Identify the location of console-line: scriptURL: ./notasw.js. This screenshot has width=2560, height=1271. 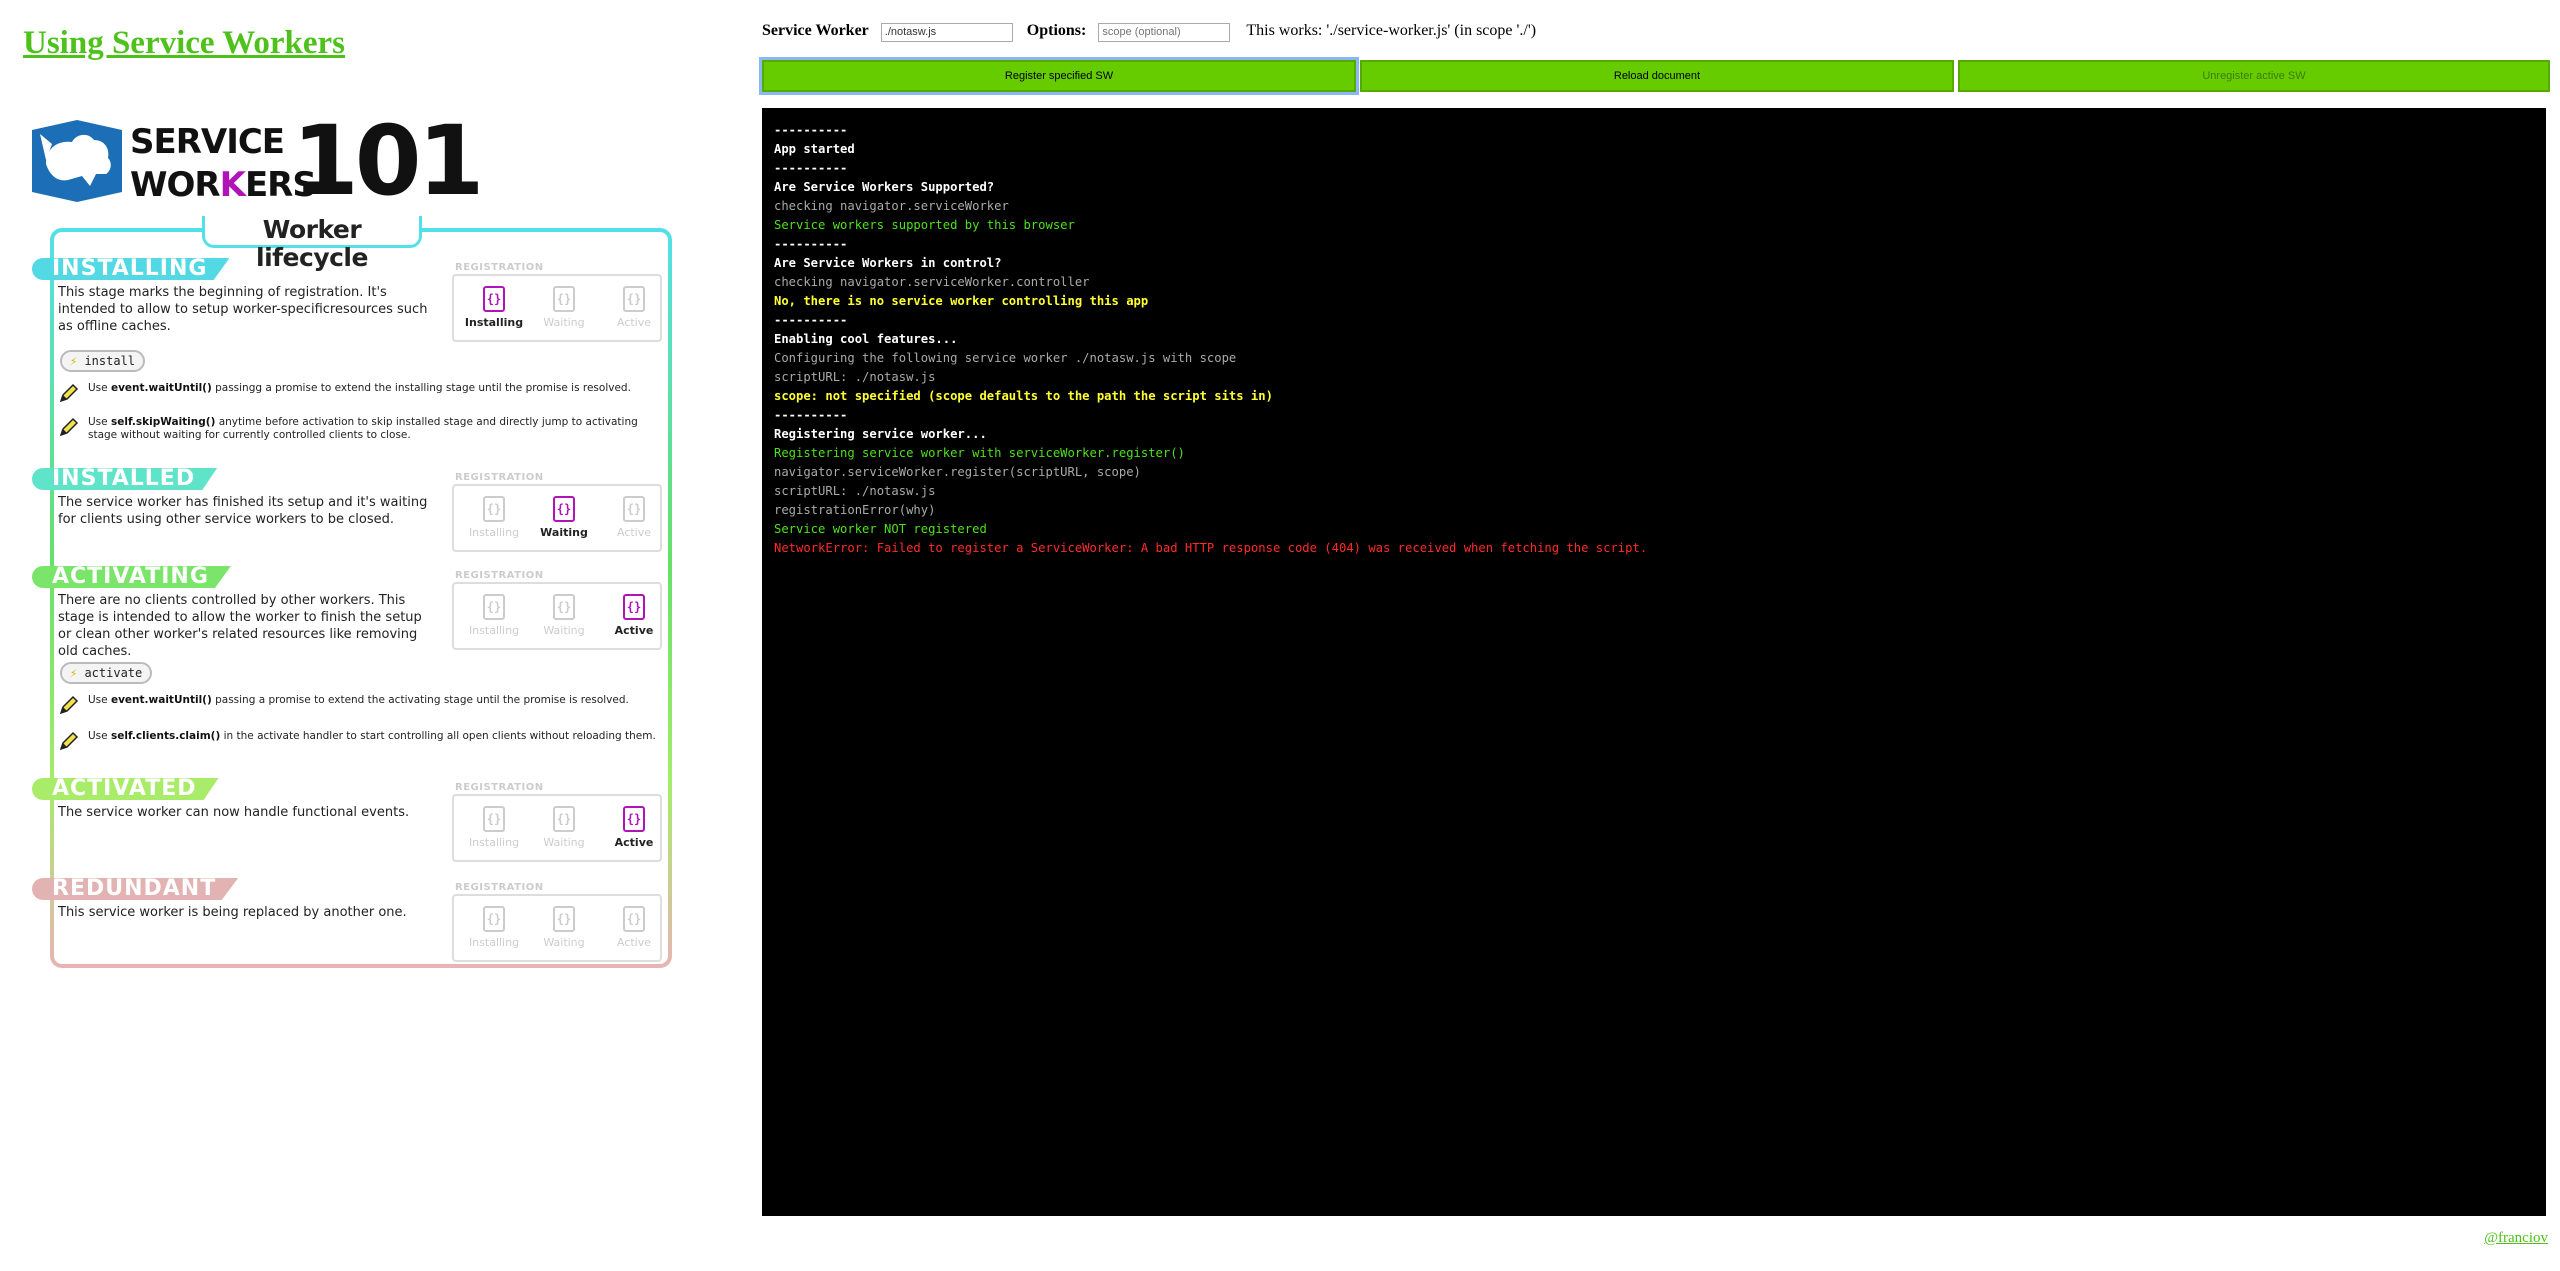
(855, 491).